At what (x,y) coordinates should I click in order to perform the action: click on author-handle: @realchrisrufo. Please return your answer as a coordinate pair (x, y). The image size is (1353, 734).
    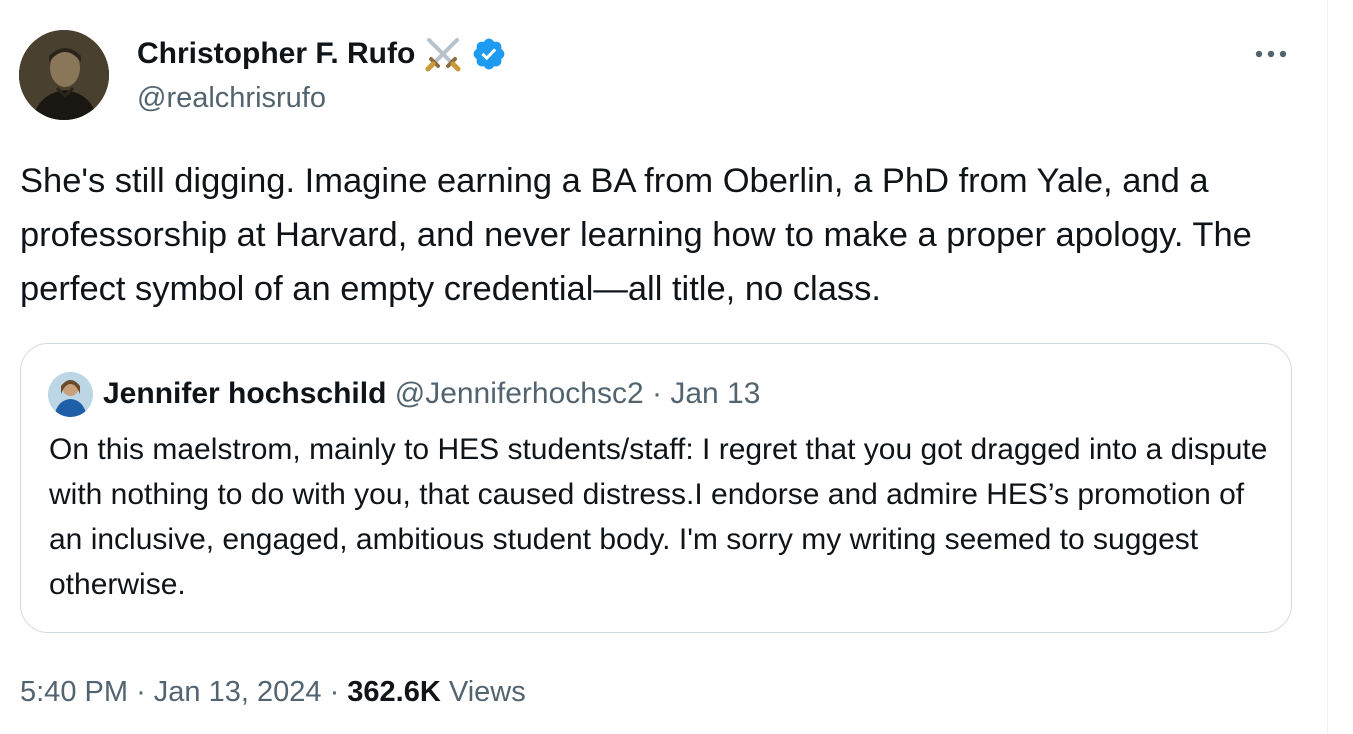
    Looking at the image, I should click on (231, 98).